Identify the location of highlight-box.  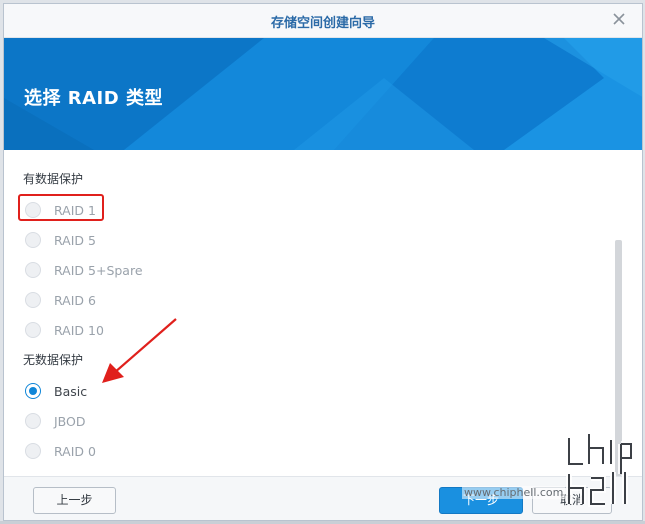
(61, 207).